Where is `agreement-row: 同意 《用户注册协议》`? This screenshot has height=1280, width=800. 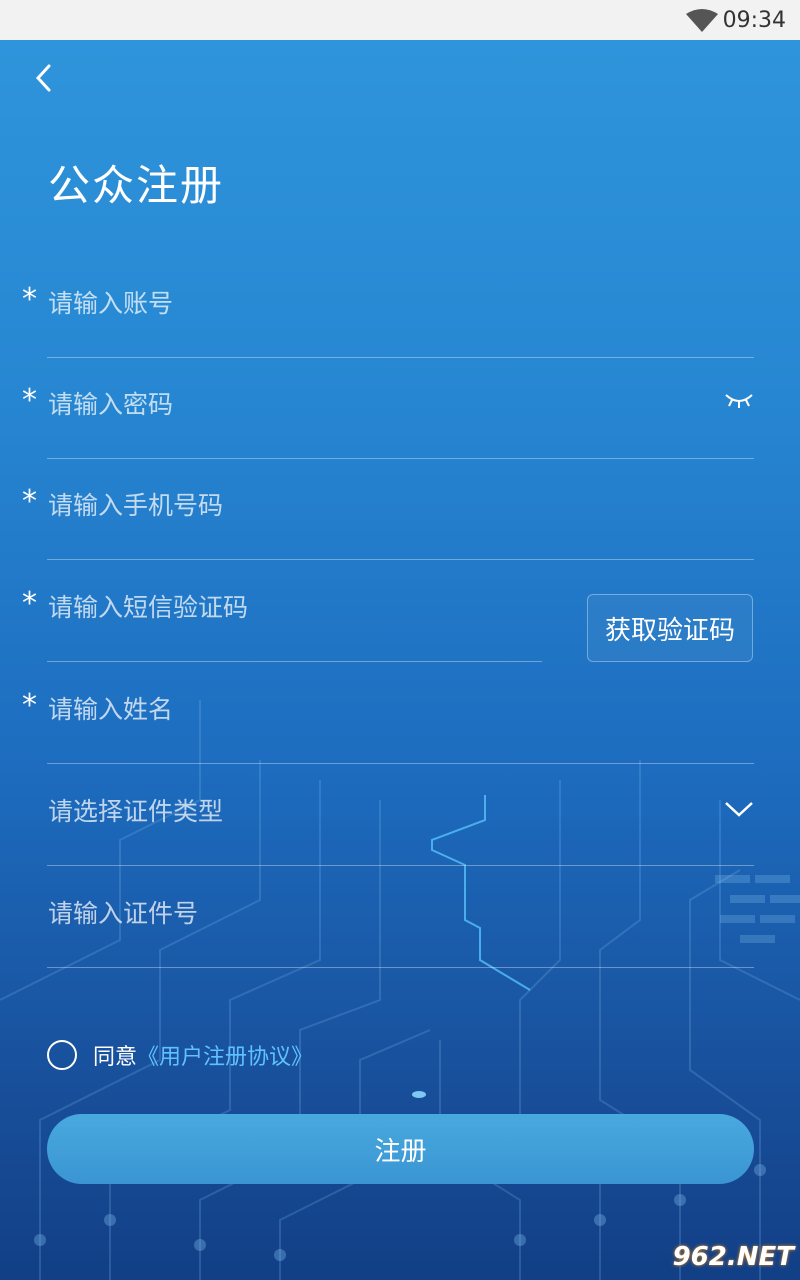 agreement-row: 同意 《用户注册协议》 is located at coordinates (180, 1055).